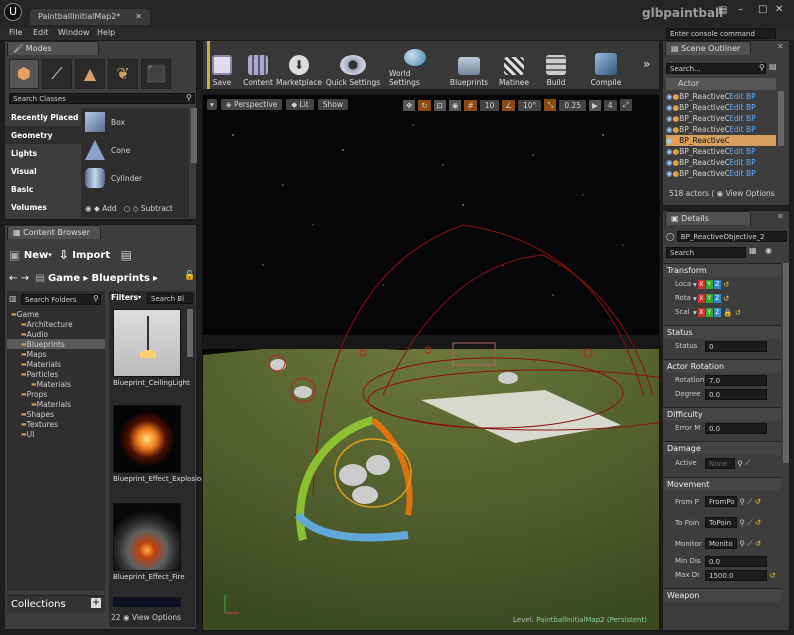 Image resolution: width=794 pixels, height=635 pixels. I want to click on explosion-thumbnail, so click(147, 439).